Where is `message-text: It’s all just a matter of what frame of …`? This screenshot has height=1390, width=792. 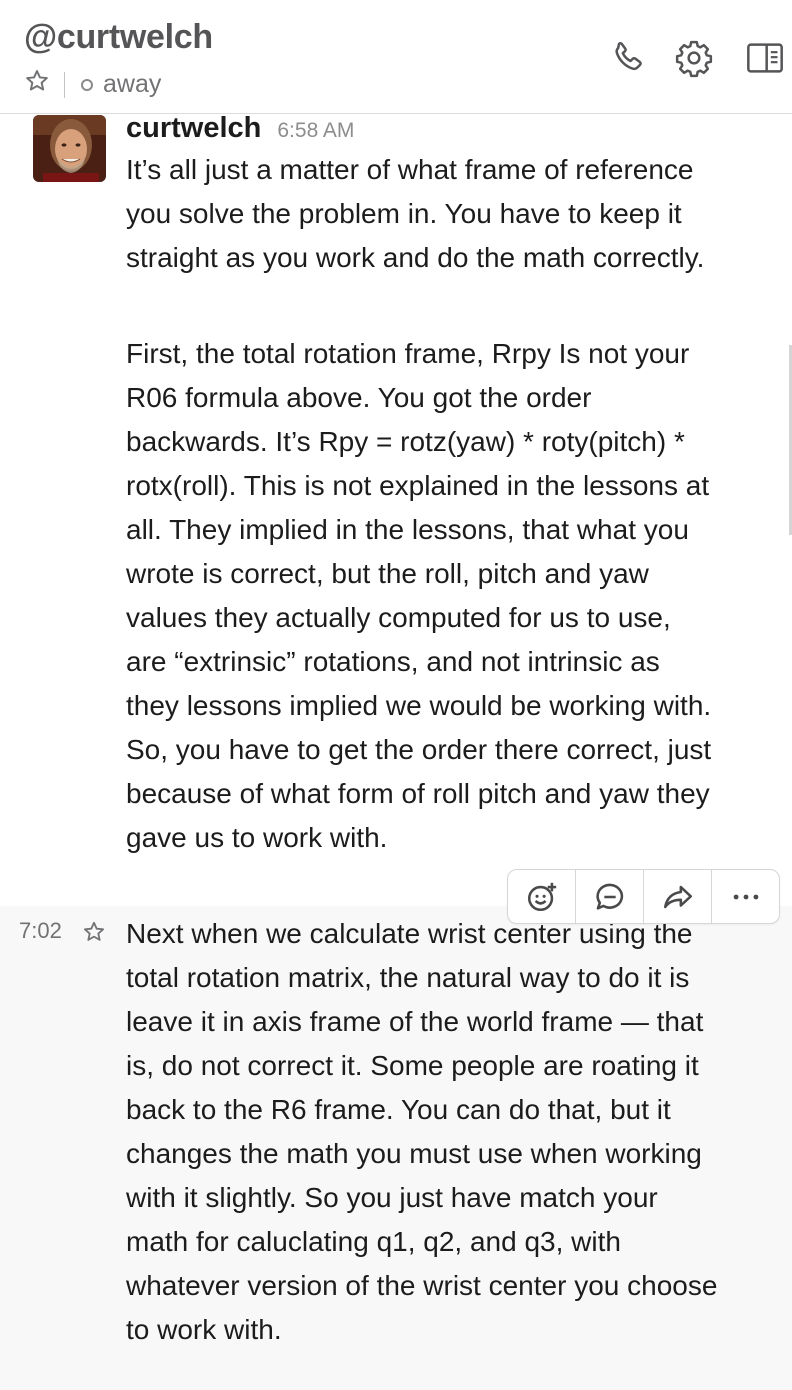
message-text: It’s all just a matter of what frame of … is located at coordinates (415, 213).